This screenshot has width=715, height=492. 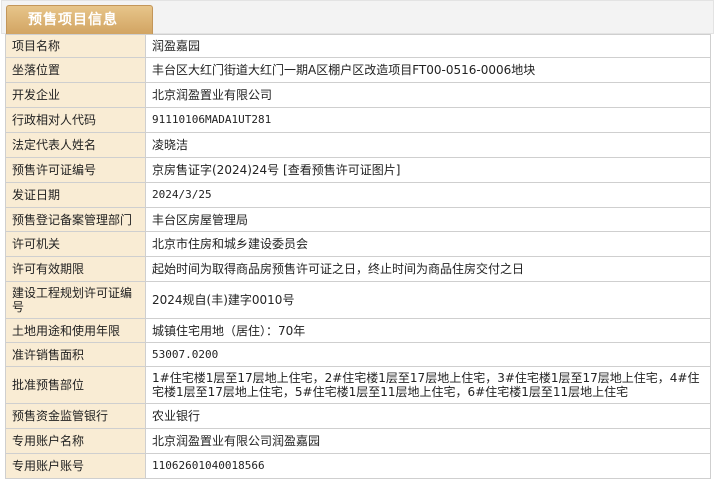 I want to click on table-row: 项目名称 润盈嘉园, so click(x=358, y=46).